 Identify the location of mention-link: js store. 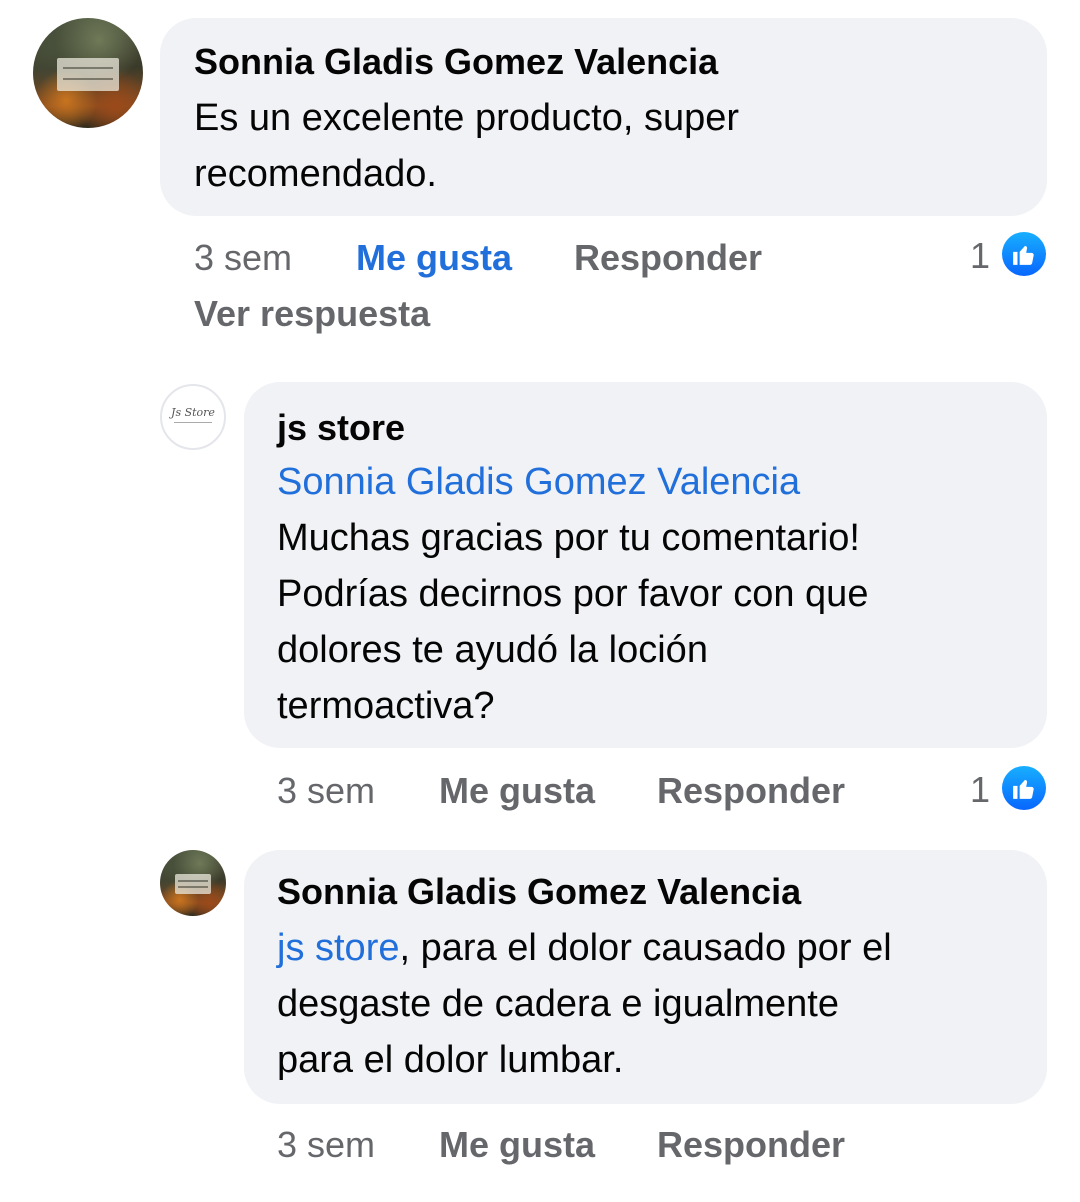
(338, 948).